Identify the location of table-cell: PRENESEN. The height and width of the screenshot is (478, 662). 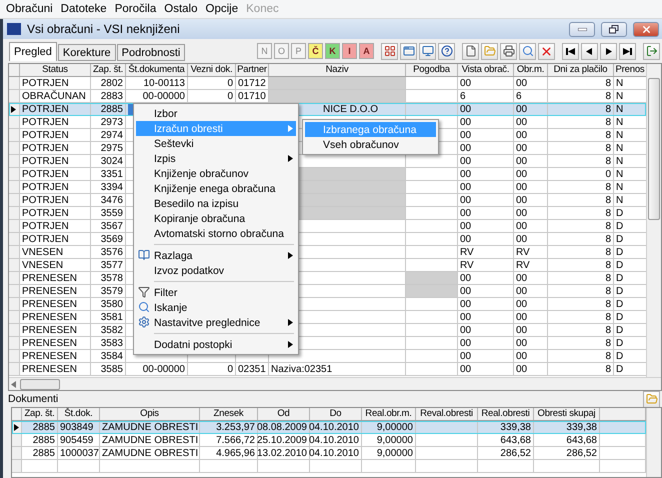
(55, 369).